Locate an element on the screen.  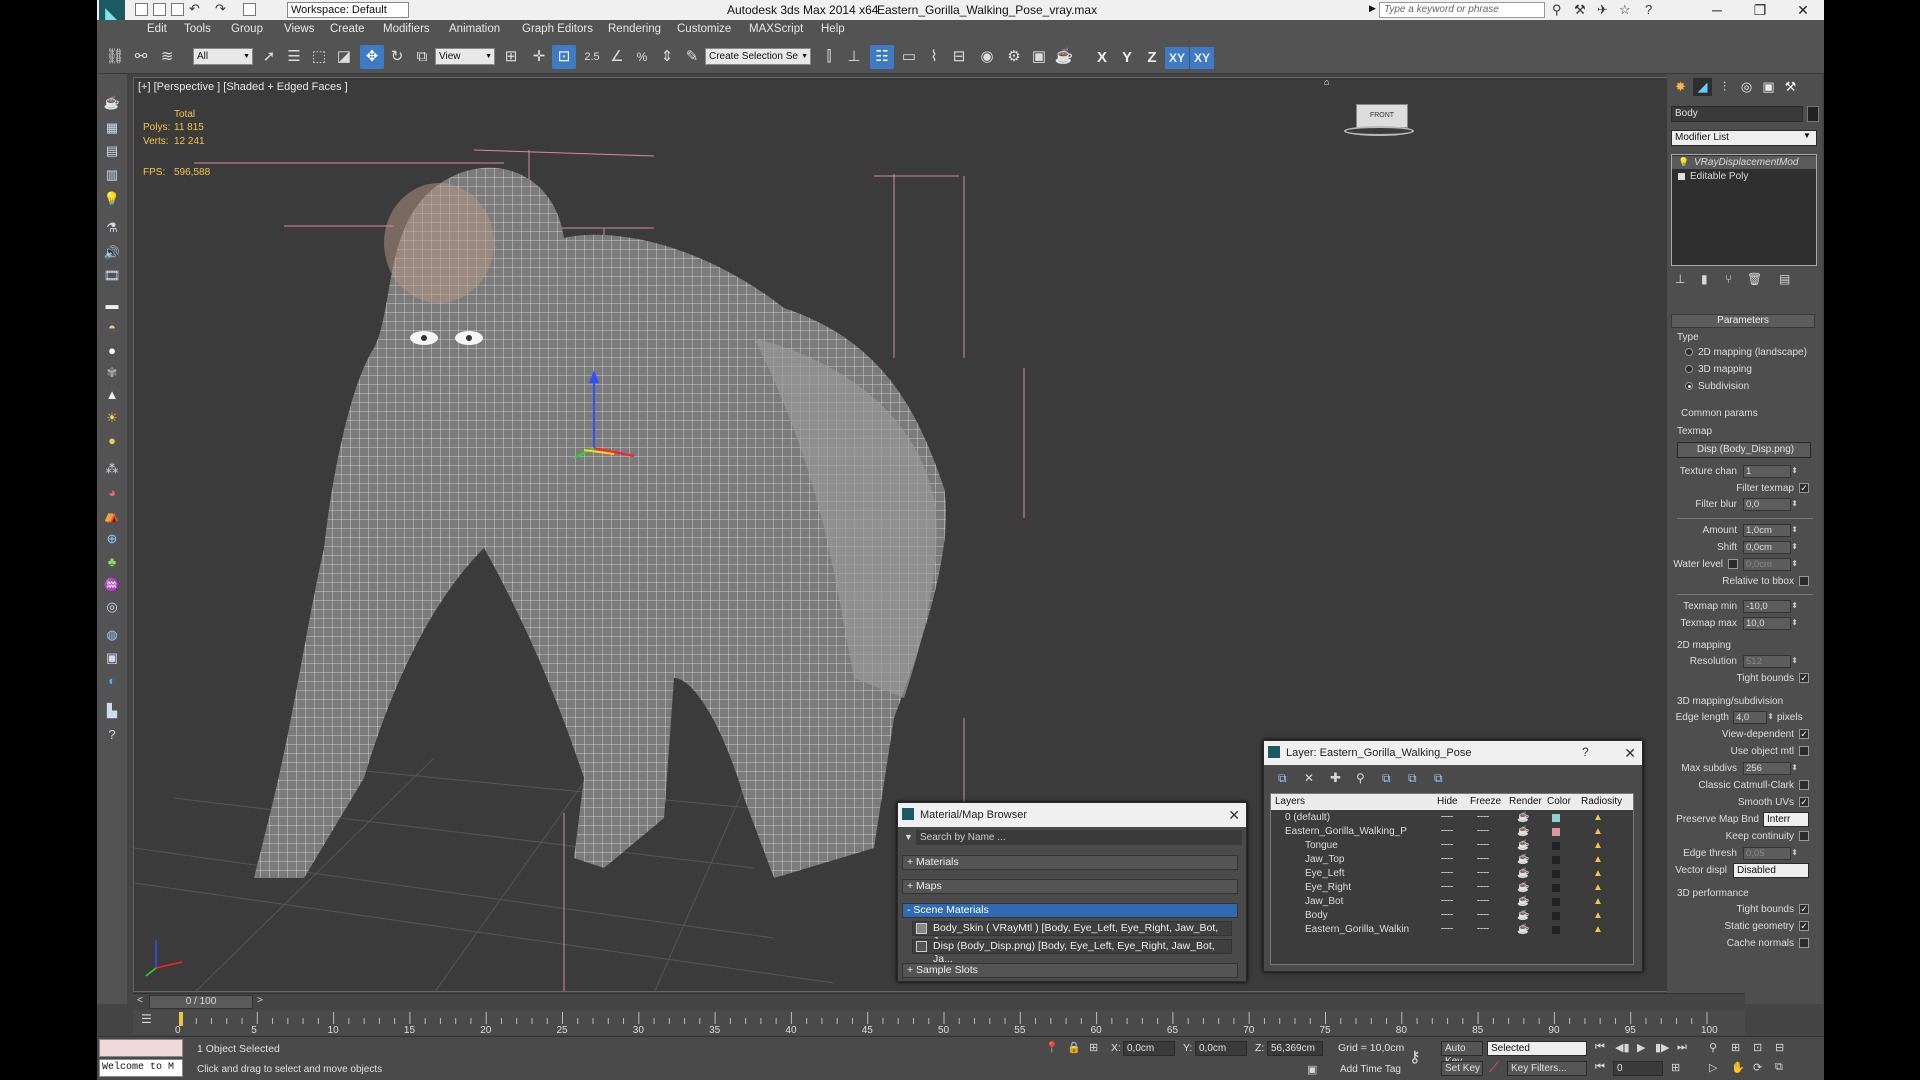
percent-snap-icon: % is located at coordinates (642, 57).